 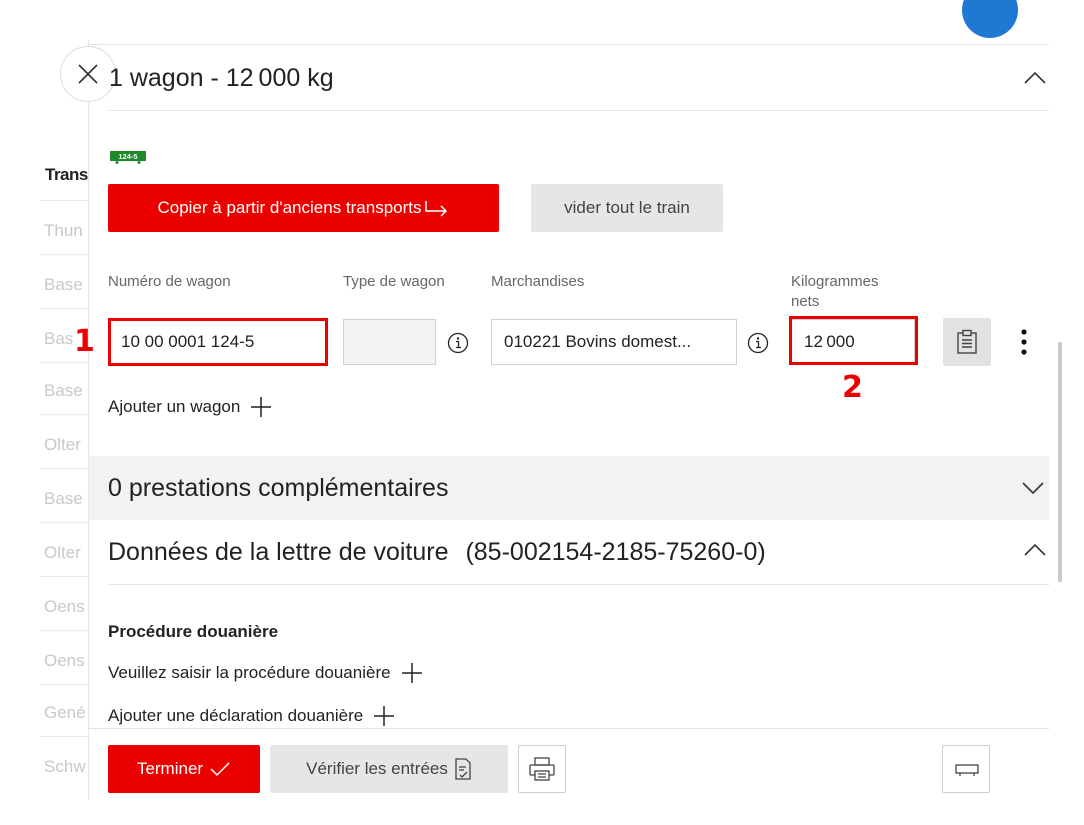 What do you see at coordinates (463, 769) in the screenshot?
I see `document-check-icon` at bounding box center [463, 769].